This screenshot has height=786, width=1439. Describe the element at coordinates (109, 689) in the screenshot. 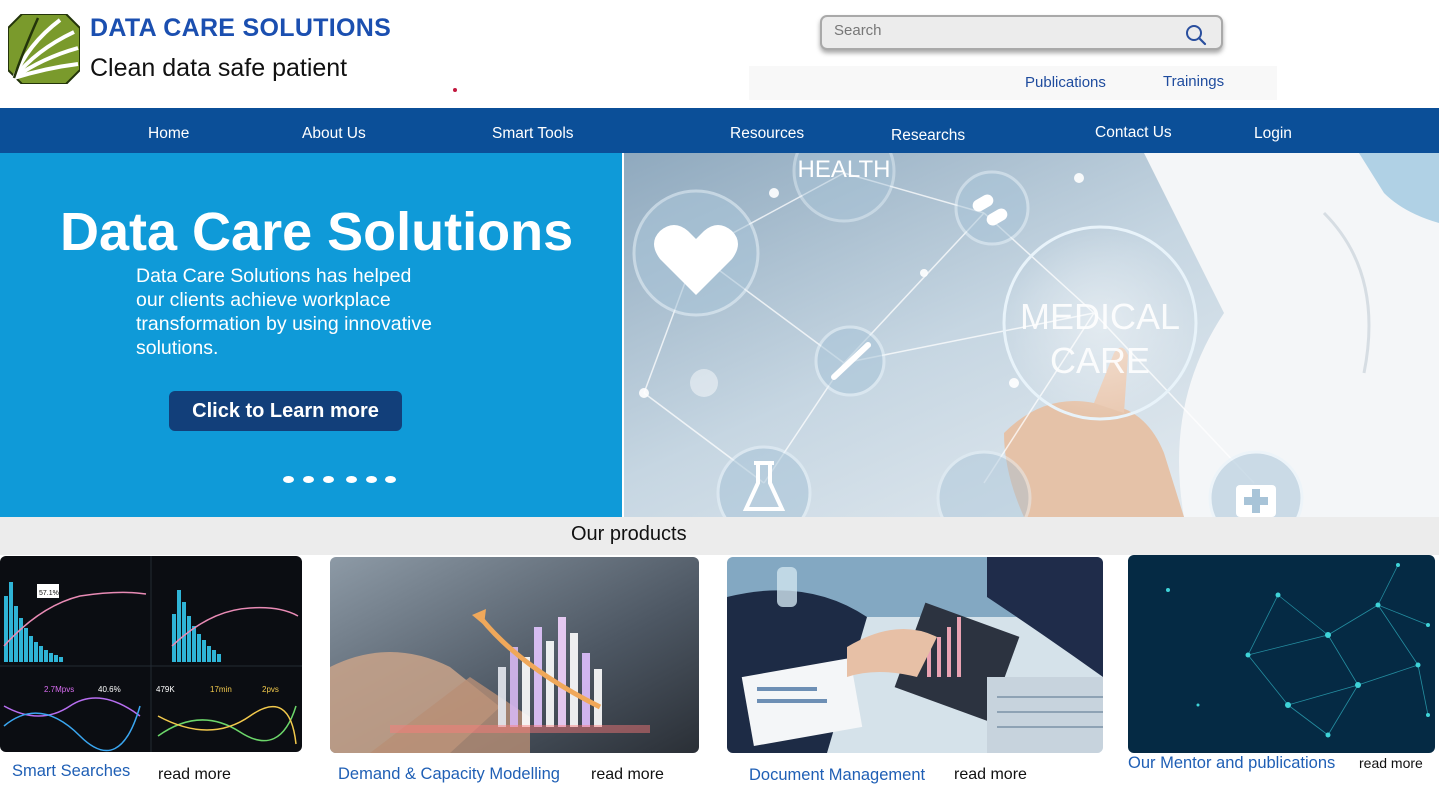

I see `chart-stat-2: 40.6%` at that location.